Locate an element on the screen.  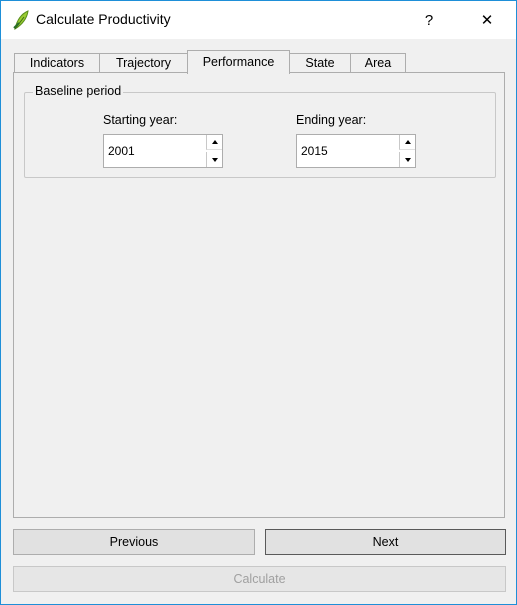
tab-performance: Performance is located at coordinates (238, 62).